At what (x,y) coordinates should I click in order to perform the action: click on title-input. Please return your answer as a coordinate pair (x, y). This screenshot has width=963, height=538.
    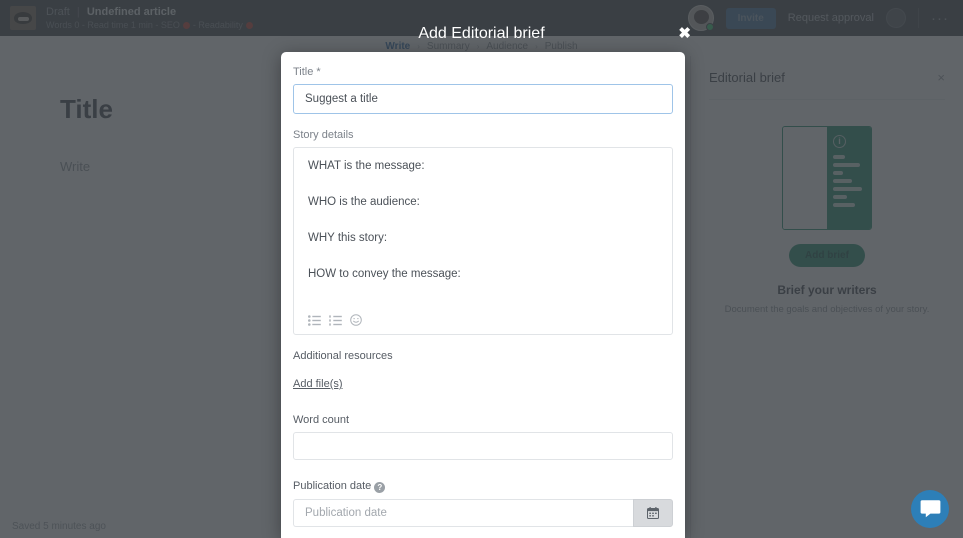
    Looking at the image, I should click on (483, 99).